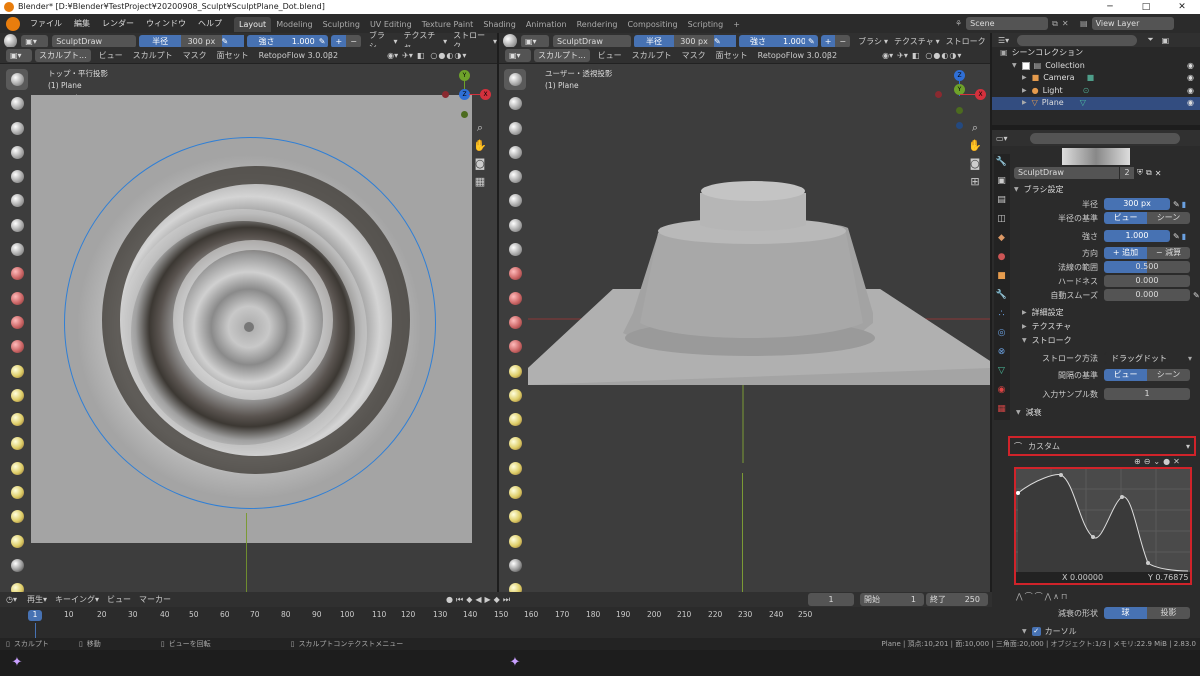  I want to click on tool-grab, so click(17, 443).